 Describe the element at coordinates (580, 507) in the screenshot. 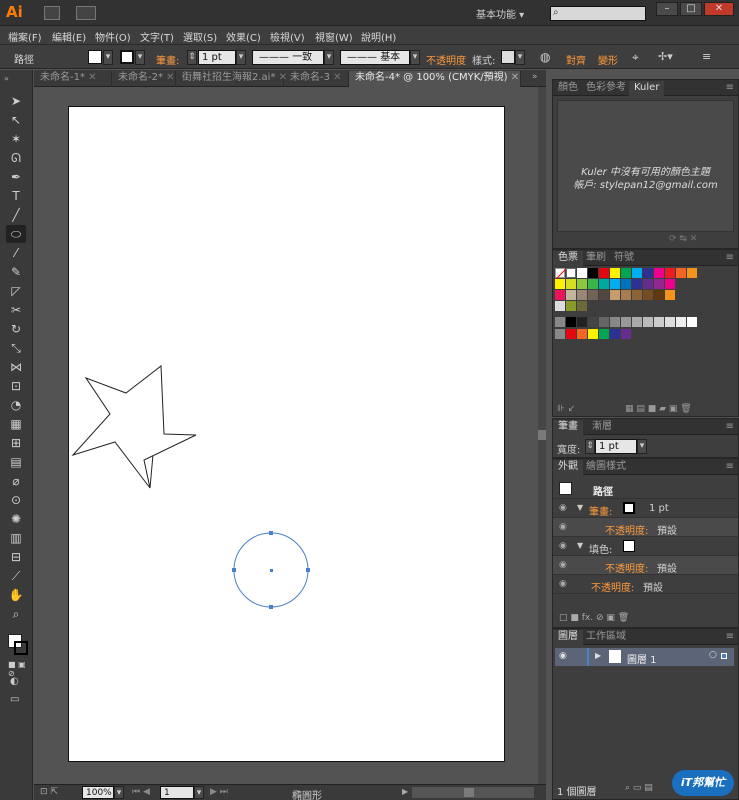

I see `disclosure-triangle-icon: ▼` at that location.